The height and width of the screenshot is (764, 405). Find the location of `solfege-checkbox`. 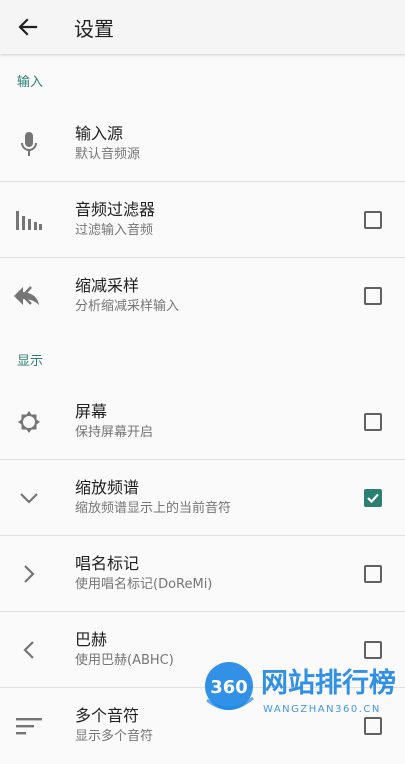

solfege-checkbox is located at coordinates (373, 573).